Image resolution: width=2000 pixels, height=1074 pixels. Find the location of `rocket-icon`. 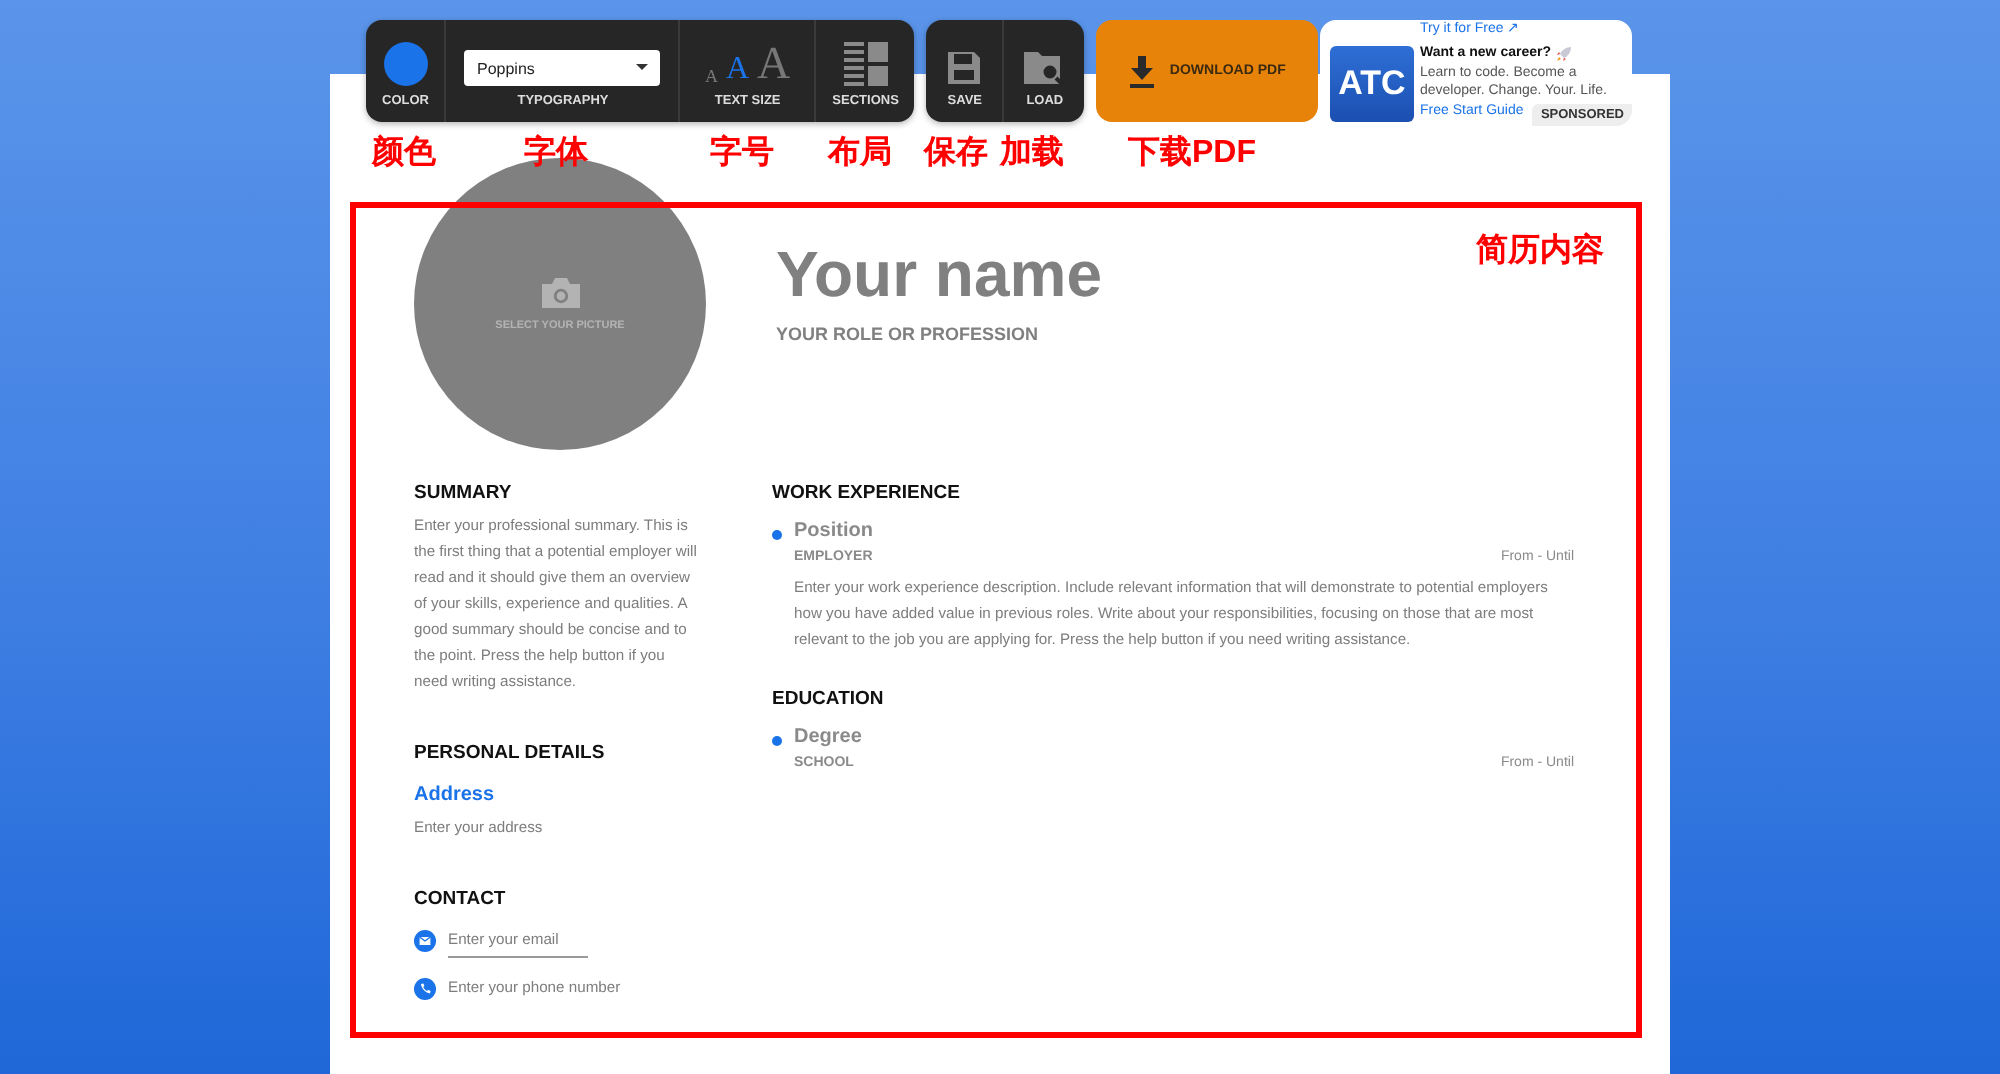

rocket-icon is located at coordinates (1563, 53).